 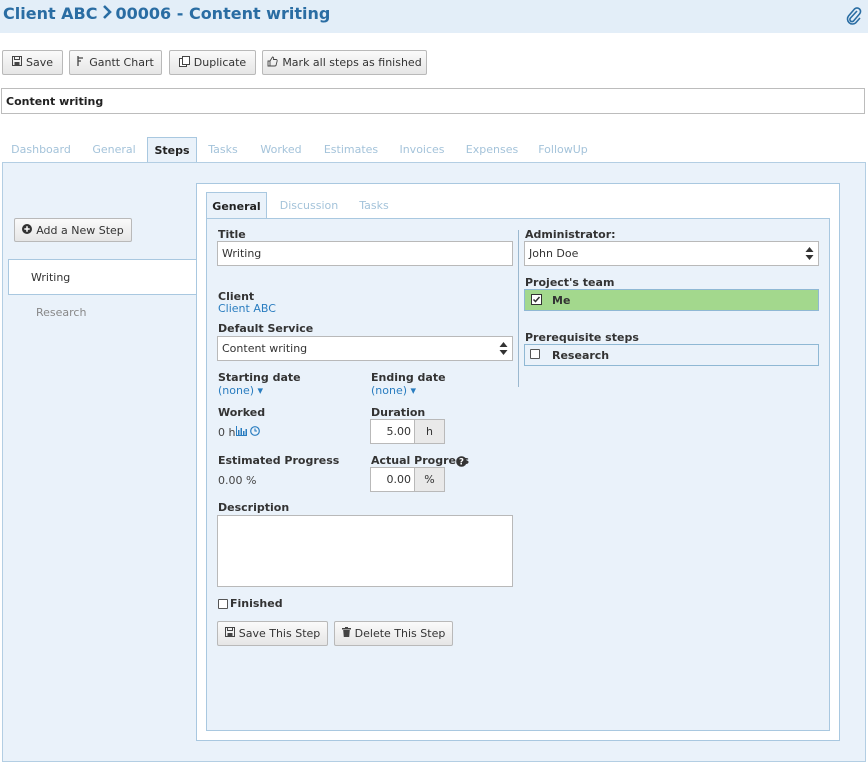 What do you see at coordinates (400, 633) in the screenshot?
I see `delete-step-label: Delete This Step` at bounding box center [400, 633].